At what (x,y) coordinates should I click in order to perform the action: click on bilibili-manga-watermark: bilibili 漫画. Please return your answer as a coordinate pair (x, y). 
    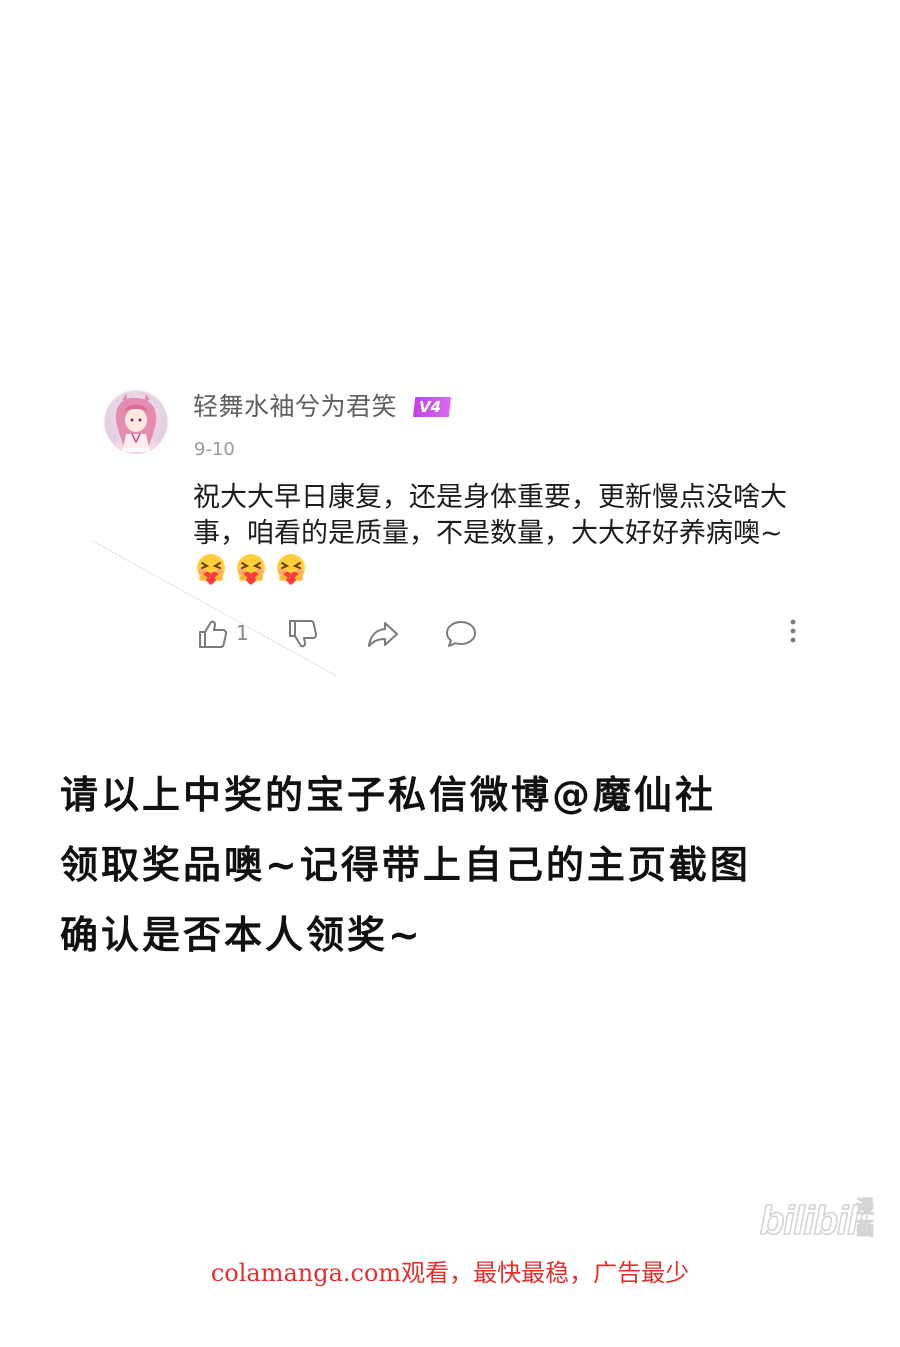
    Looking at the image, I should click on (822, 1221).